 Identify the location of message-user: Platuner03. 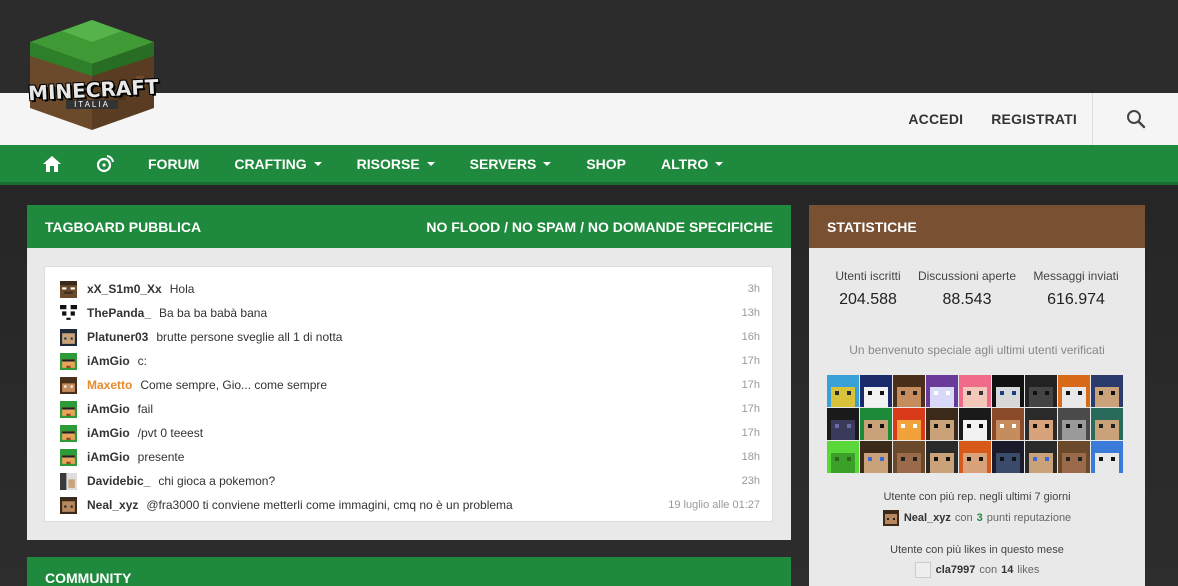
(117, 337).